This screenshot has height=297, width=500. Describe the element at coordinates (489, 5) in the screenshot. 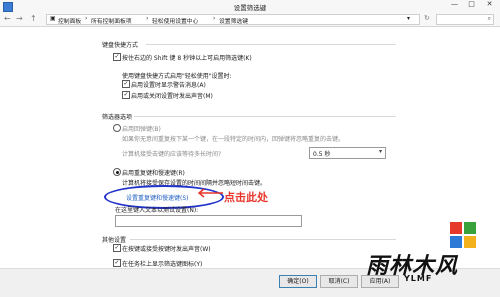

I see `close-button: ✕` at that location.